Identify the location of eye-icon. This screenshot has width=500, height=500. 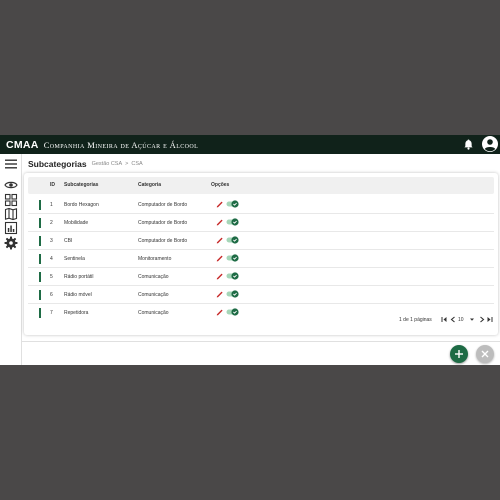
(11, 185).